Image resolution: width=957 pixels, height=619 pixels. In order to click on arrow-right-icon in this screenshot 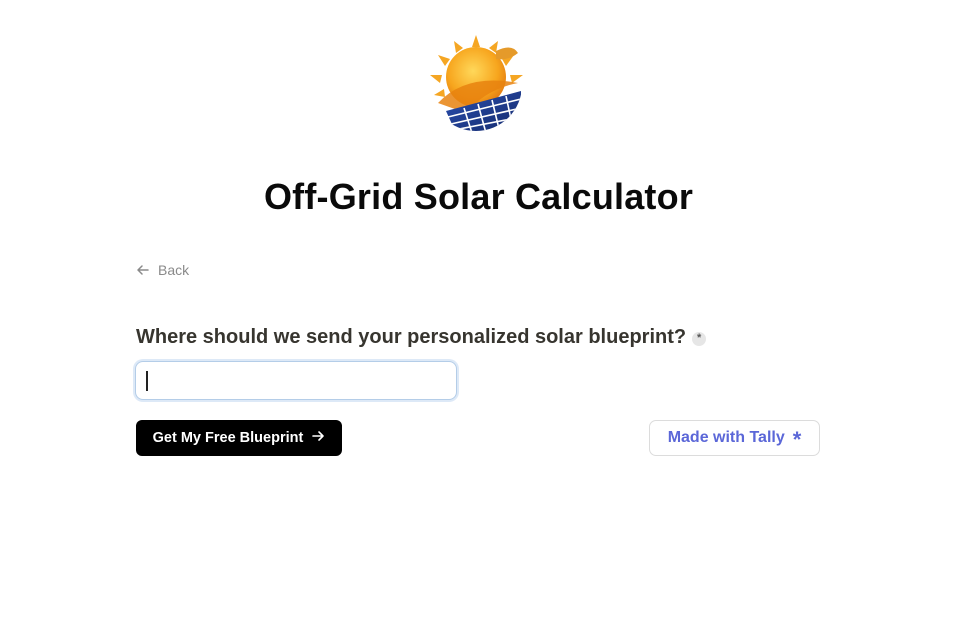, I will do `click(318, 438)`.